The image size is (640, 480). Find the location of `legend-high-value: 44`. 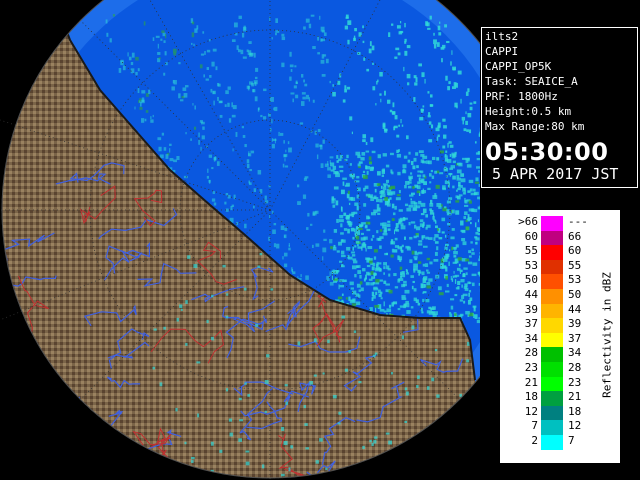

legend-high-value: 44 is located at coordinates (575, 309).